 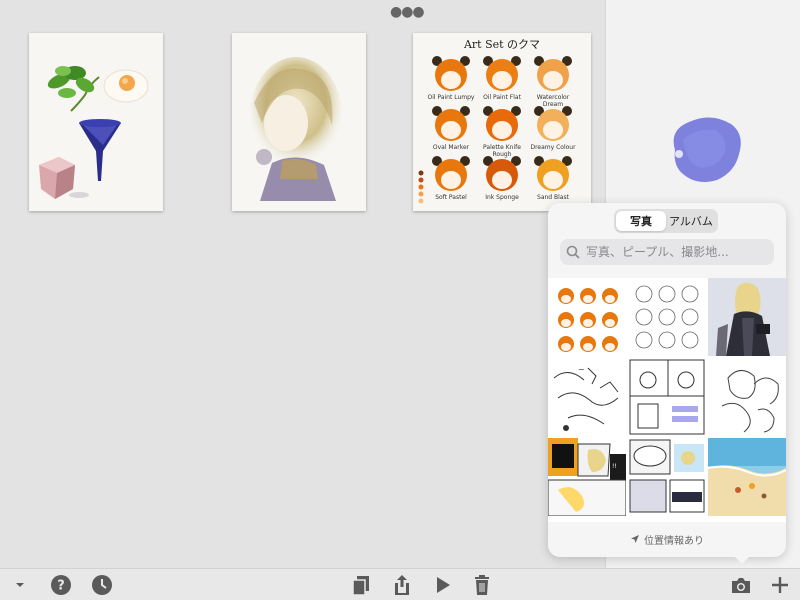 I want to click on brush-label: Oil Paint Flat, so click(x=502, y=97).